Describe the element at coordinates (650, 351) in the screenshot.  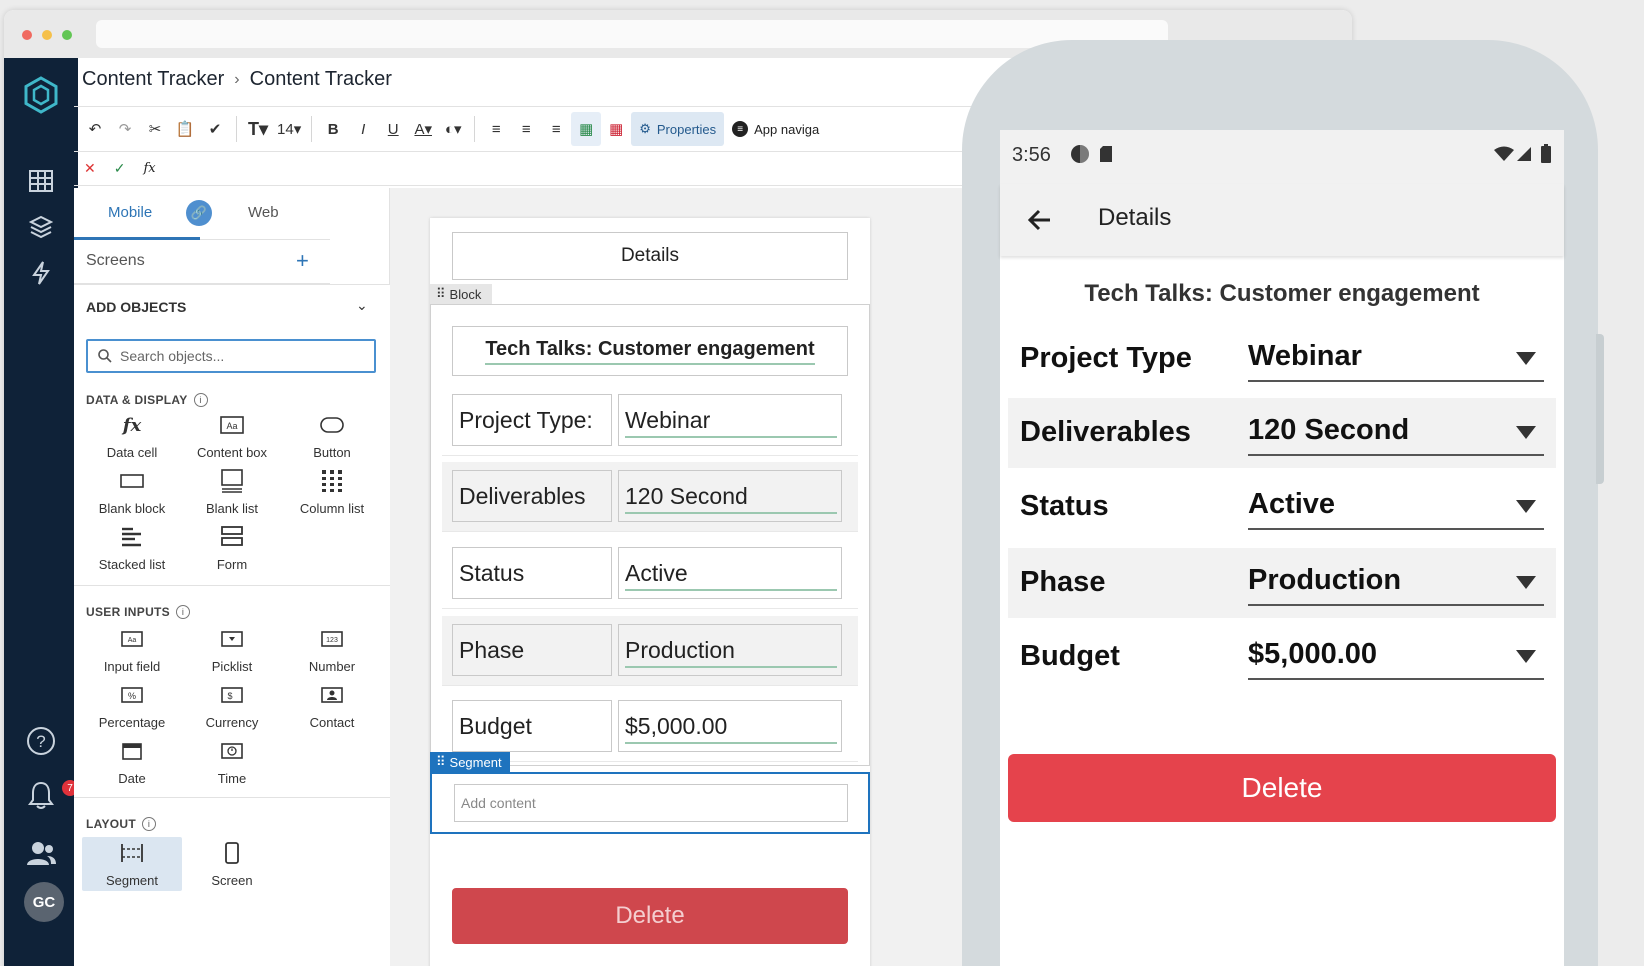
I see `canvas-heading: Tech Talks: Customer engagement` at that location.